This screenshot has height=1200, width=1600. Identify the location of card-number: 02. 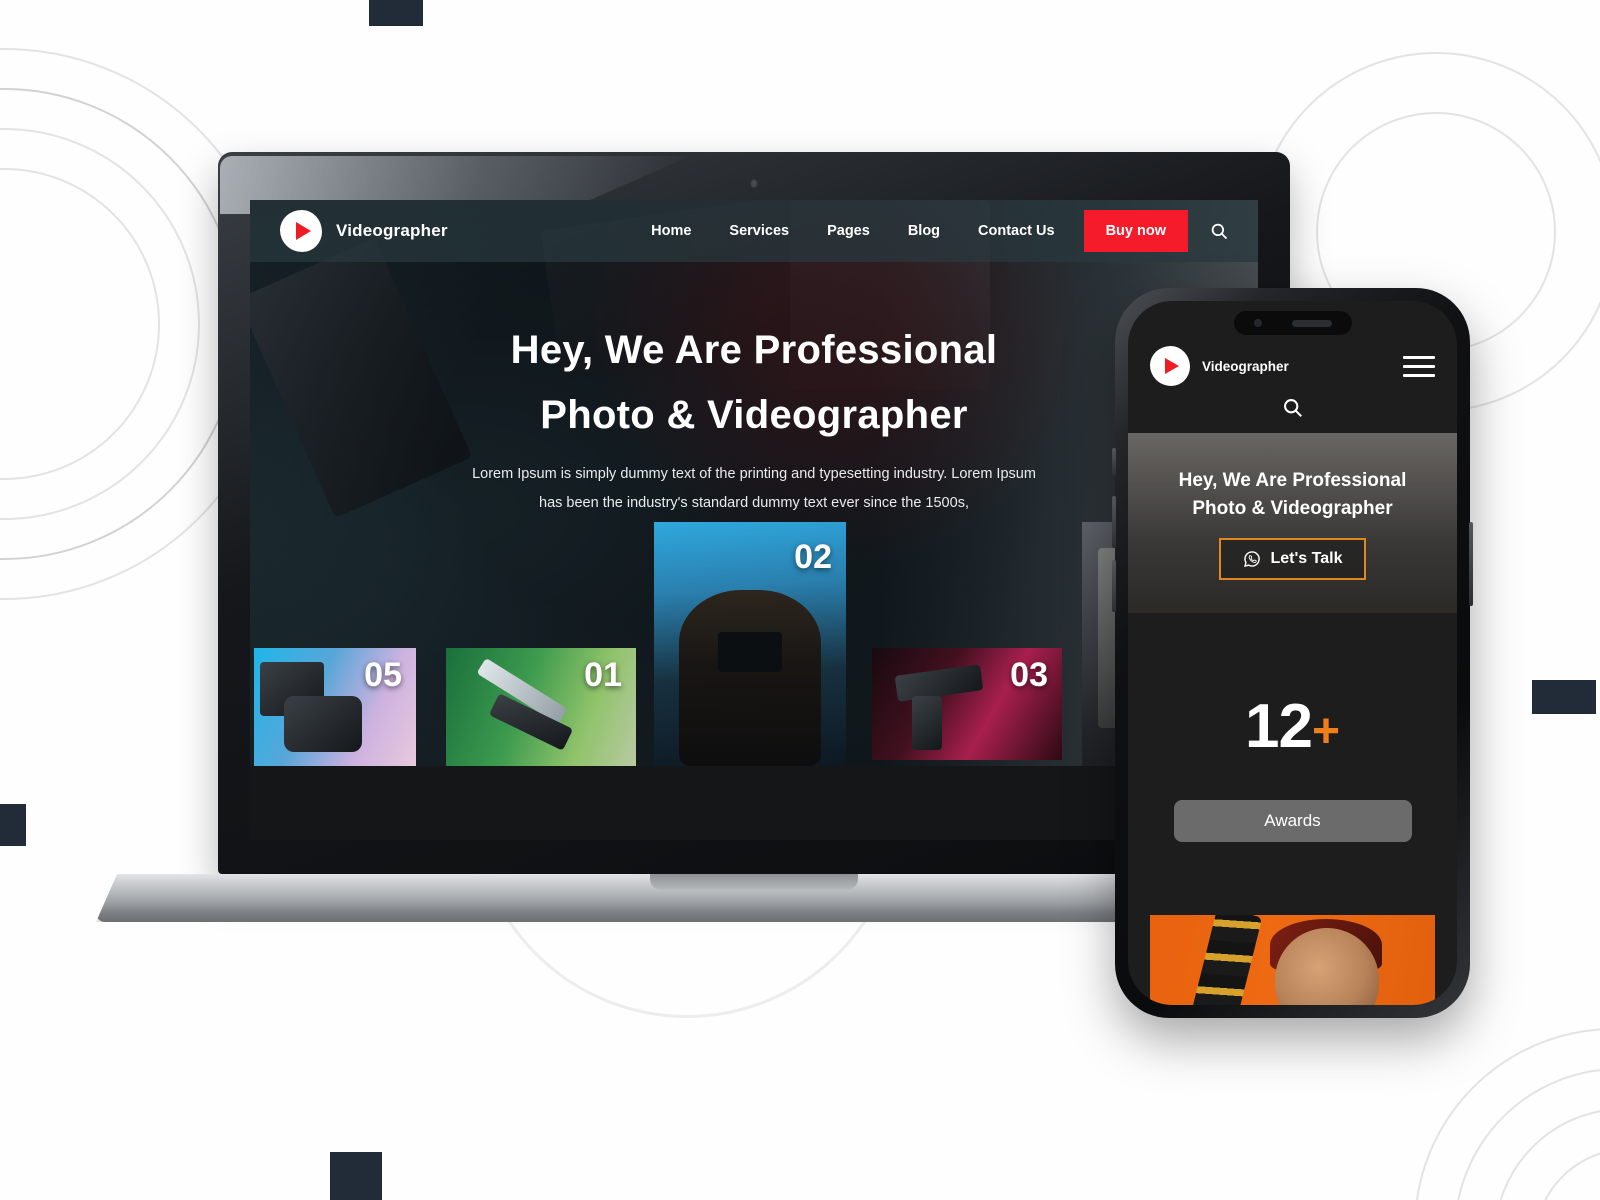
(813, 557).